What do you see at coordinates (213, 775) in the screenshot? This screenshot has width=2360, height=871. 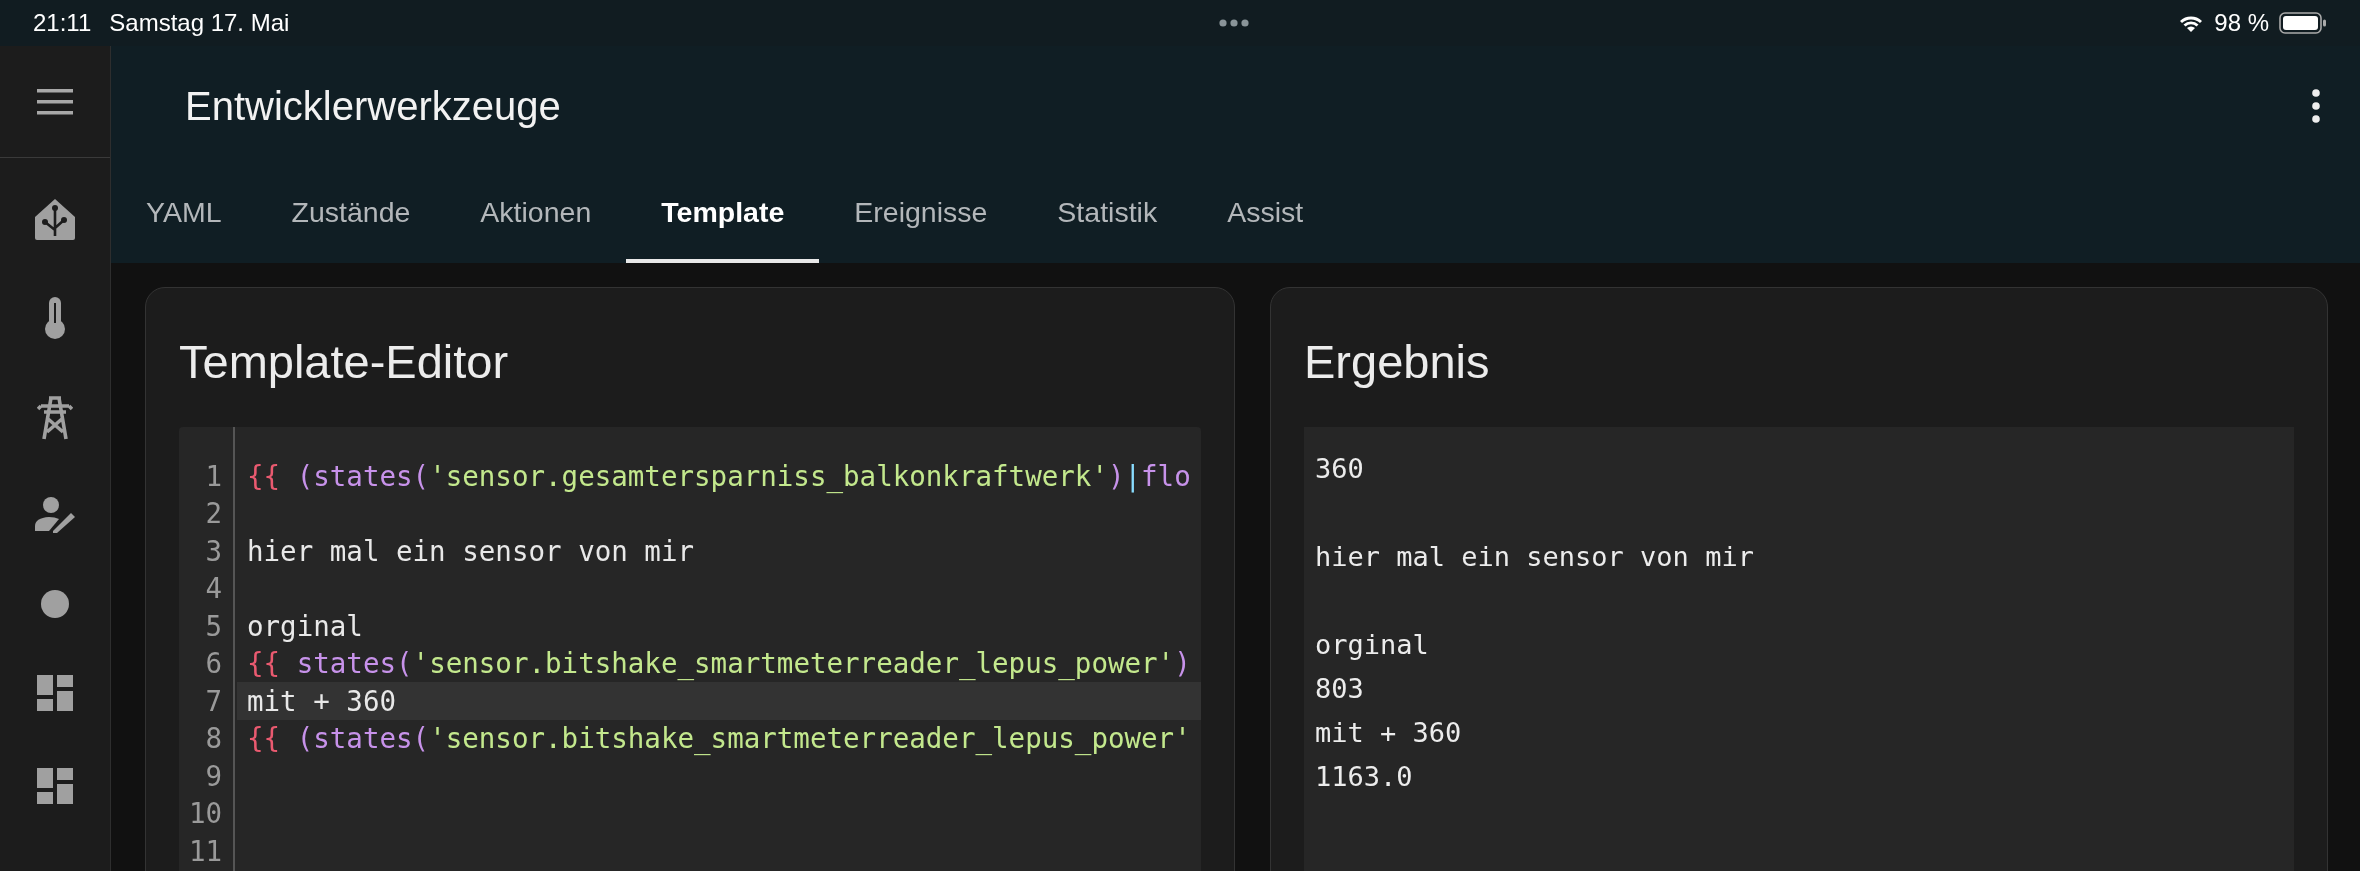 I see `line-number: 9` at bounding box center [213, 775].